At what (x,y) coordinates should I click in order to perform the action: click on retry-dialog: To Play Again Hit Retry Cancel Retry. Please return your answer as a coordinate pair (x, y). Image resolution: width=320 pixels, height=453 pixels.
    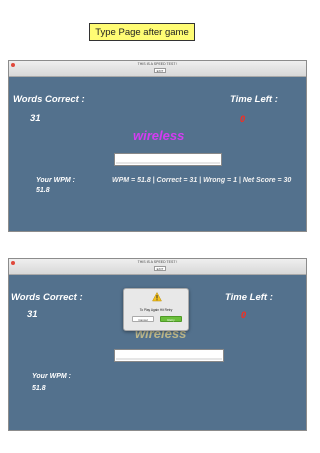
    Looking at the image, I should click on (156, 309).